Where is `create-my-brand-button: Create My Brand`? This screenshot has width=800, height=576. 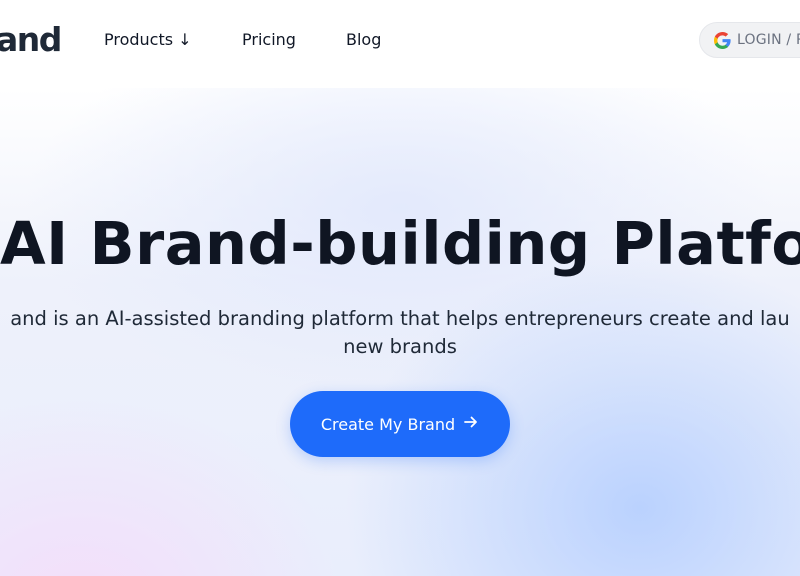
create-my-brand-button: Create My Brand is located at coordinates (400, 424).